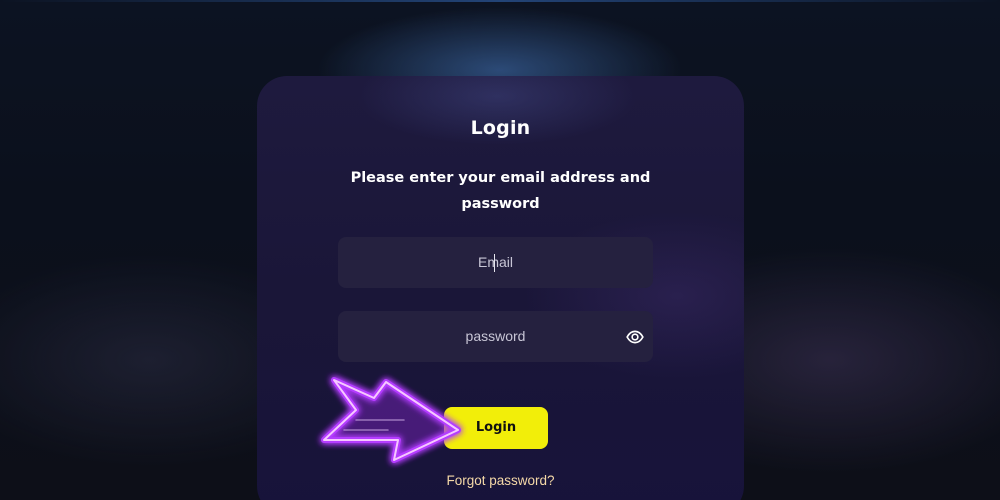  I want to click on password-placeholder: password, so click(495, 336).